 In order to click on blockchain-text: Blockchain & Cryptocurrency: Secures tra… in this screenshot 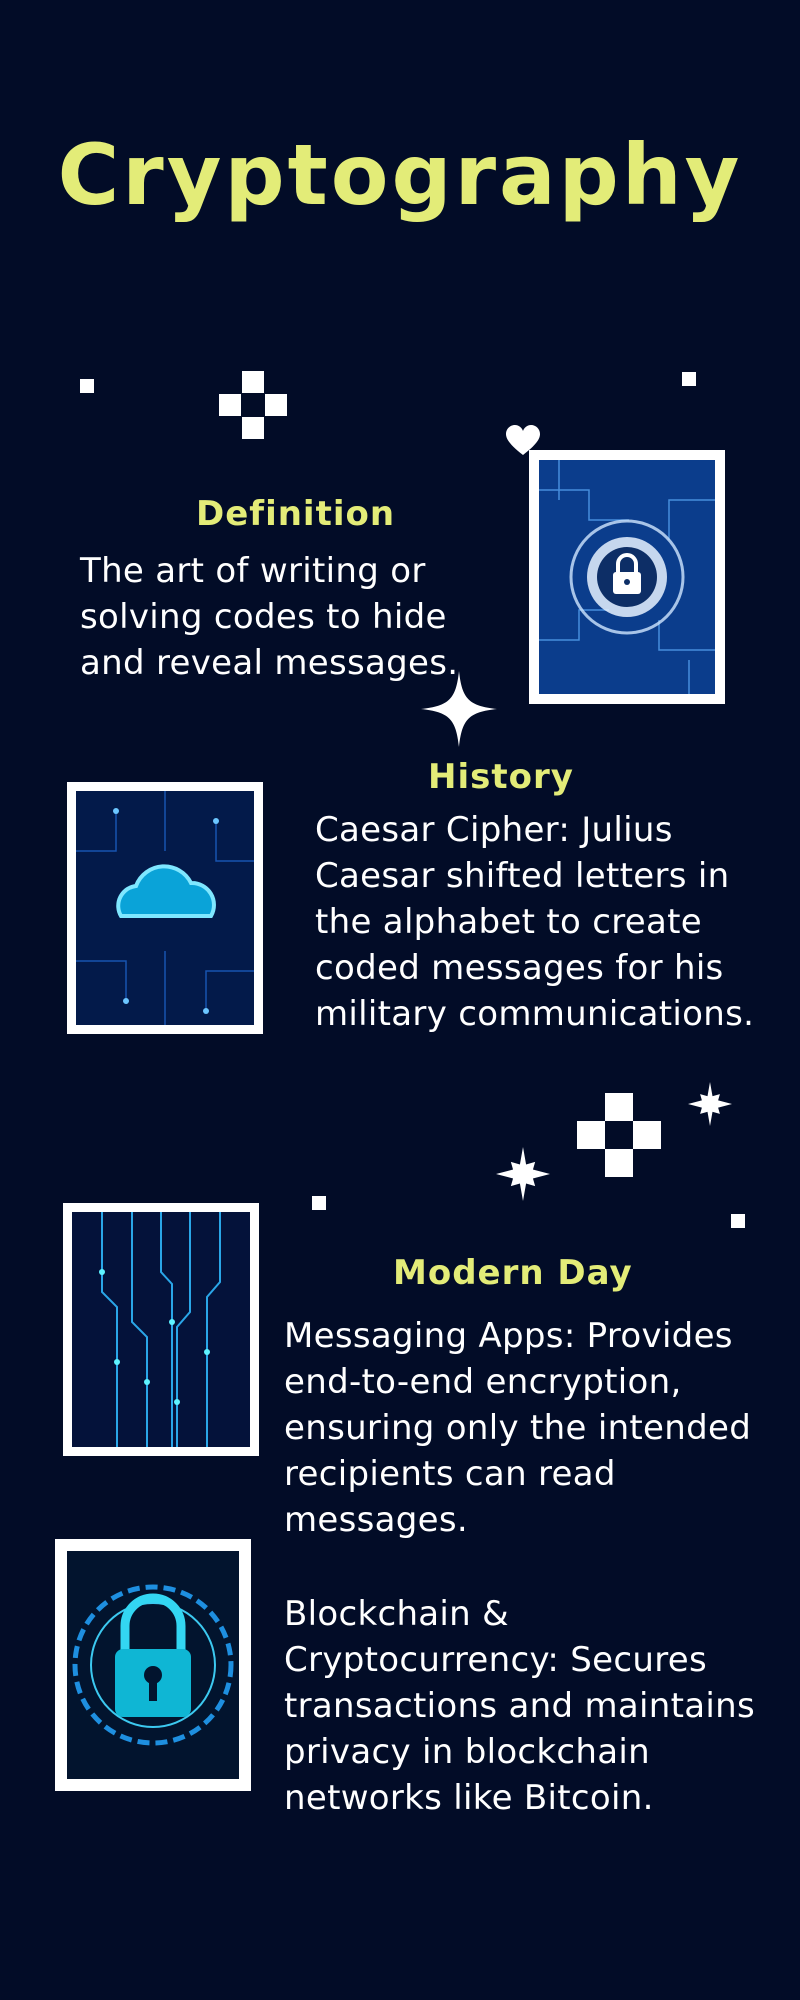, I will do `click(519, 1706)`.